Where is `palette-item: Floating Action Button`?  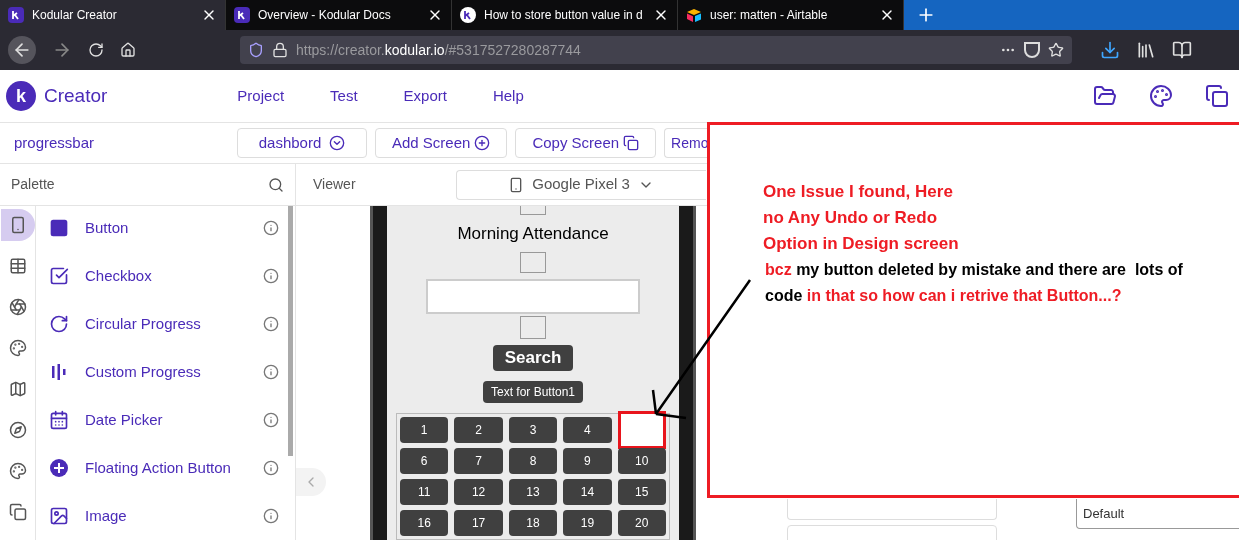
palette-item: Floating Action Button is located at coordinates (164, 468).